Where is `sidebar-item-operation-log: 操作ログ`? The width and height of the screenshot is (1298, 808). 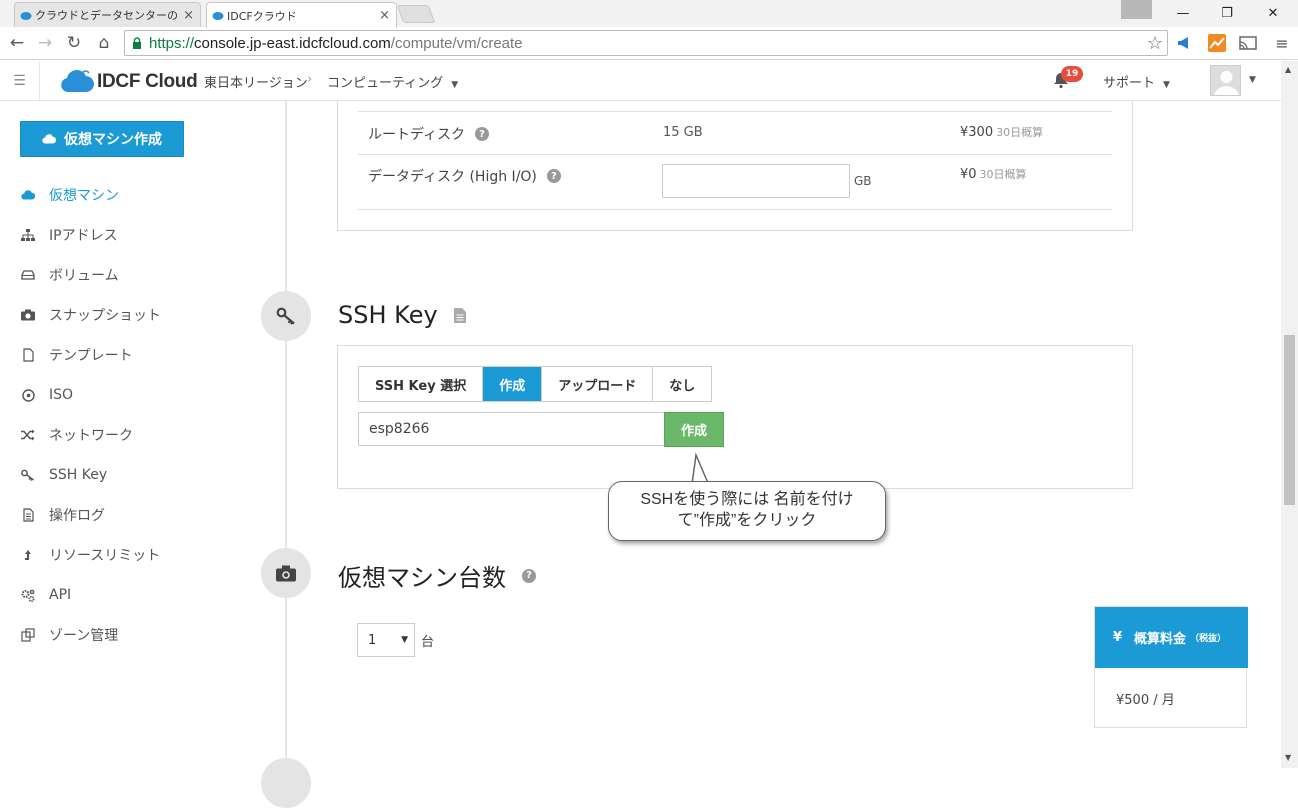
sidebar-item-operation-log: 操作ログ is located at coordinates (62, 515).